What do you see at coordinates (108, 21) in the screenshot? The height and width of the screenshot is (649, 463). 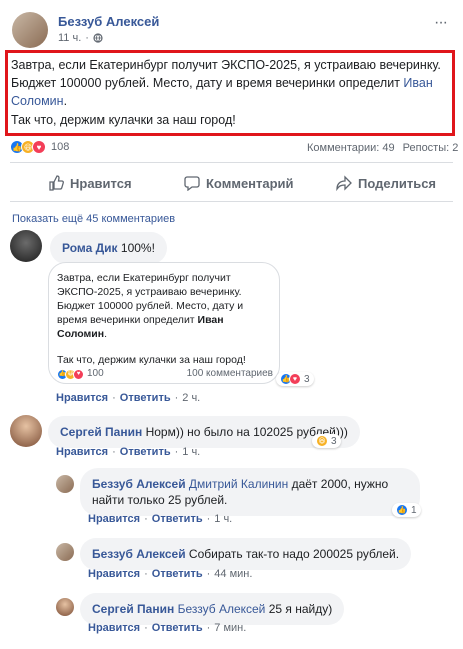 I see `post-author: Беззуб Алексей` at bounding box center [108, 21].